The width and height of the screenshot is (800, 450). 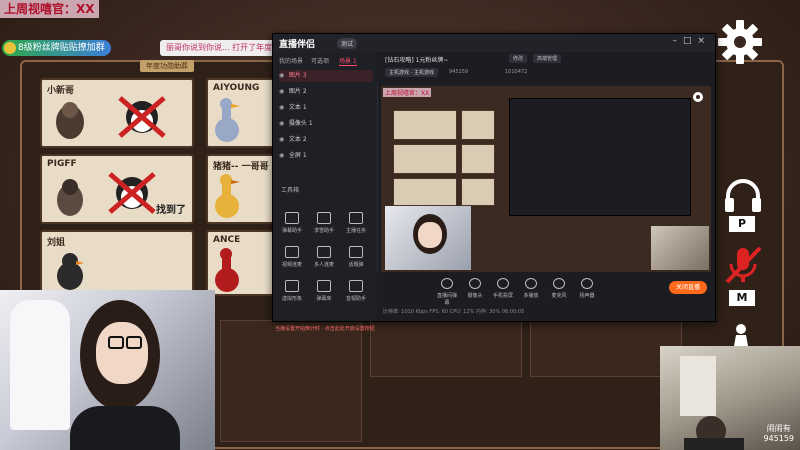 I want to click on fan-banner-text: 8级粉丝牌贴贴撩加群, so click(x=61, y=48).